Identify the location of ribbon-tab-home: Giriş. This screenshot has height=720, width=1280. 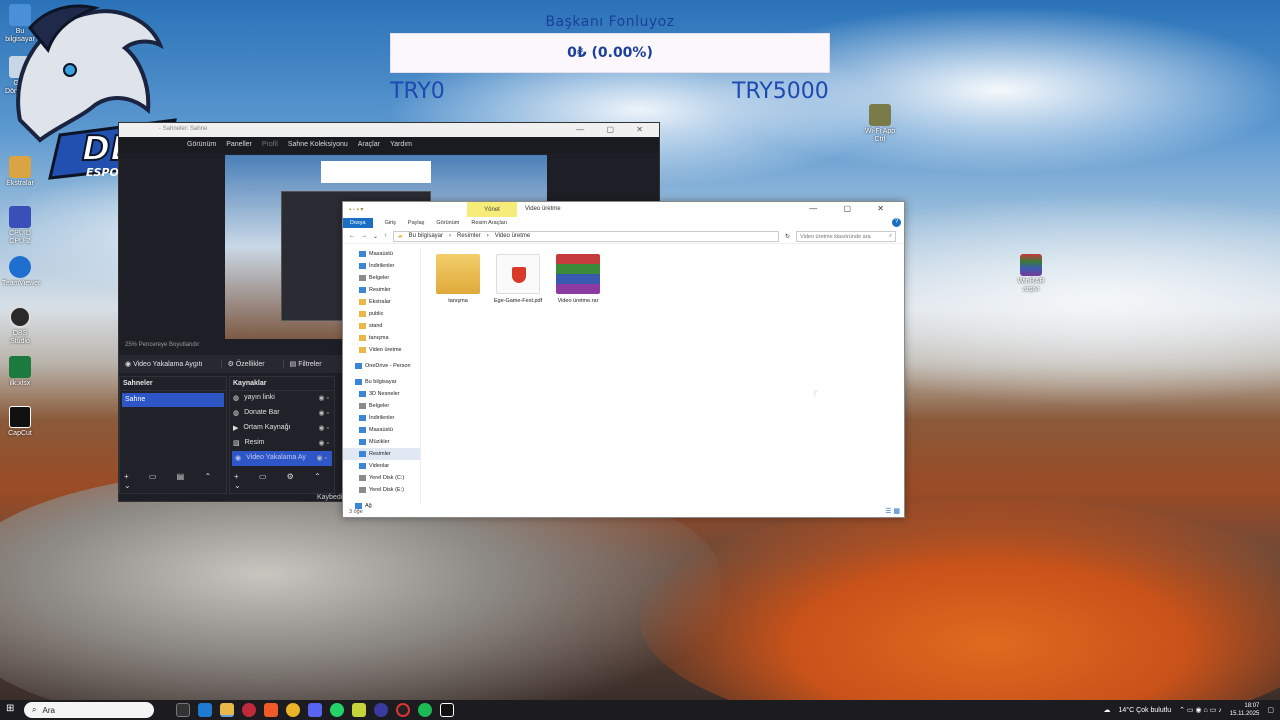
(390, 223).